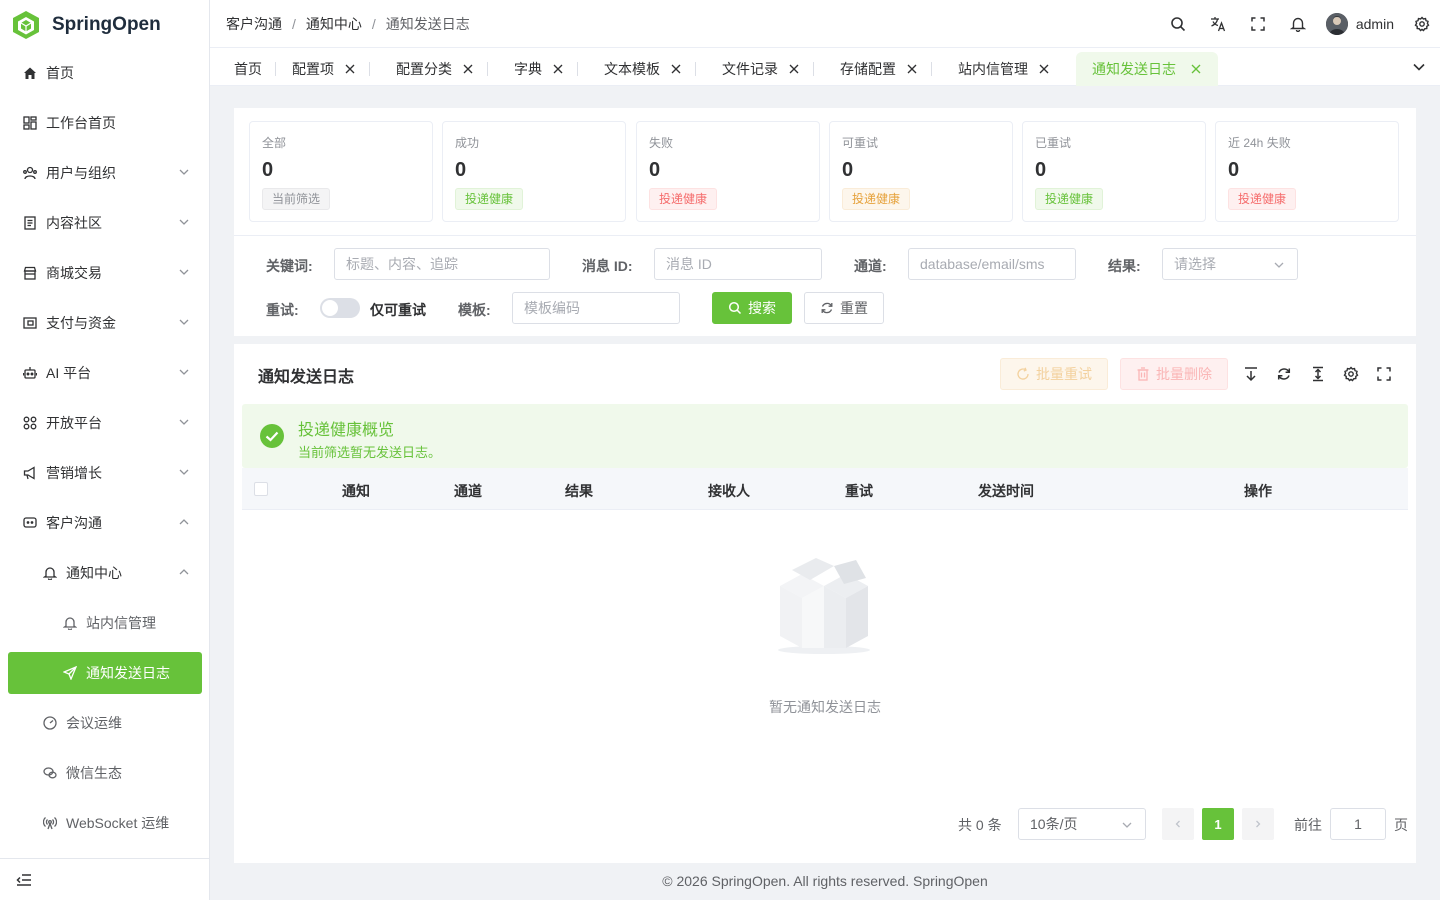  What do you see at coordinates (105, 423) in the screenshot?
I see `sidebar-item-open-platform: 开放平台` at bounding box center [105, 423].